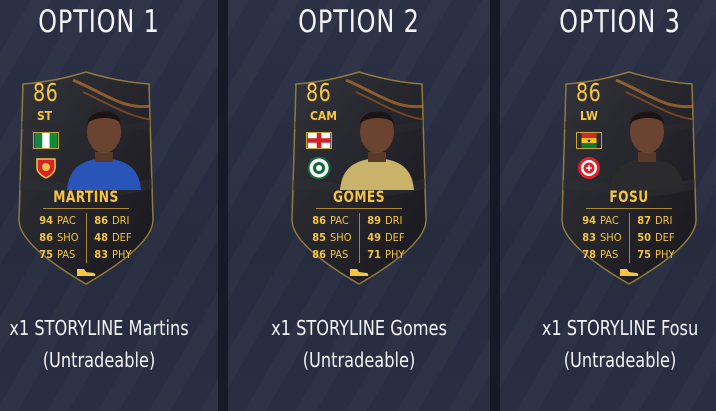 The image size is (716, 411). I want to click on stat-pac: 86 PAC, so click(330, 220).